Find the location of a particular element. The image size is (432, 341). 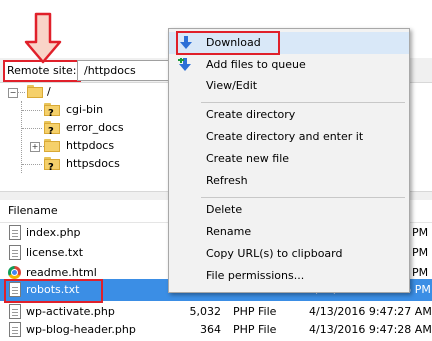

tree-item-label: httpdocs is located at coordinates (90, 145).